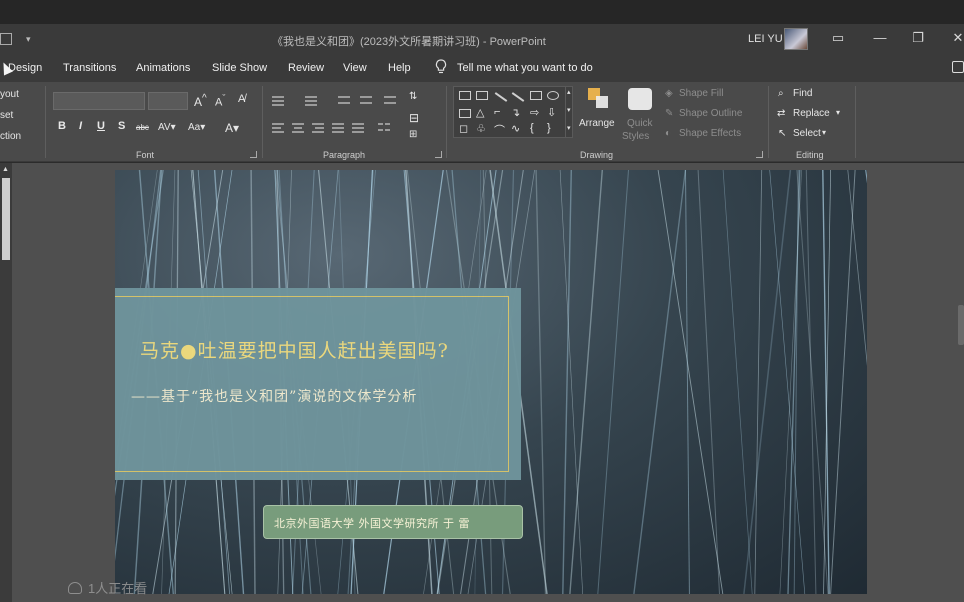  What do you see at coordinates (838, 112) in the screenshot?
I see `replace-dropdown-icon: ▾` at bounding box center [838, 112].